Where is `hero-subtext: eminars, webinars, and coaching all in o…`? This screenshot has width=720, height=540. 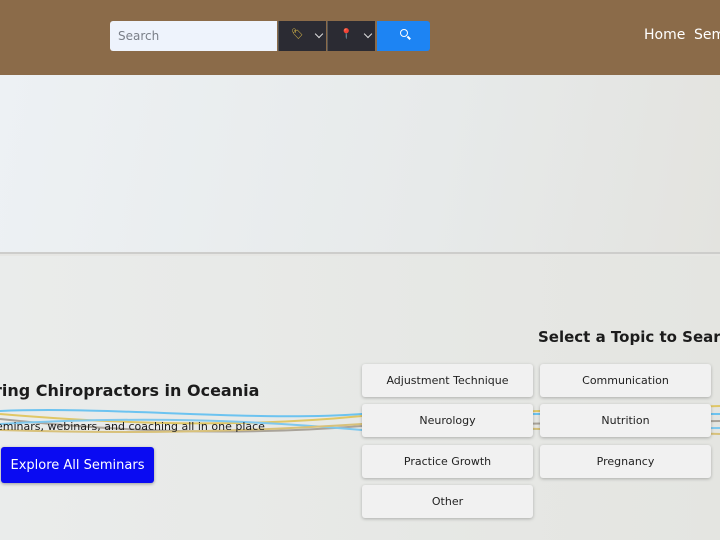
hero-subtext: eminars, webinars, and coaching all in o… is located at coordinates (132, 426).